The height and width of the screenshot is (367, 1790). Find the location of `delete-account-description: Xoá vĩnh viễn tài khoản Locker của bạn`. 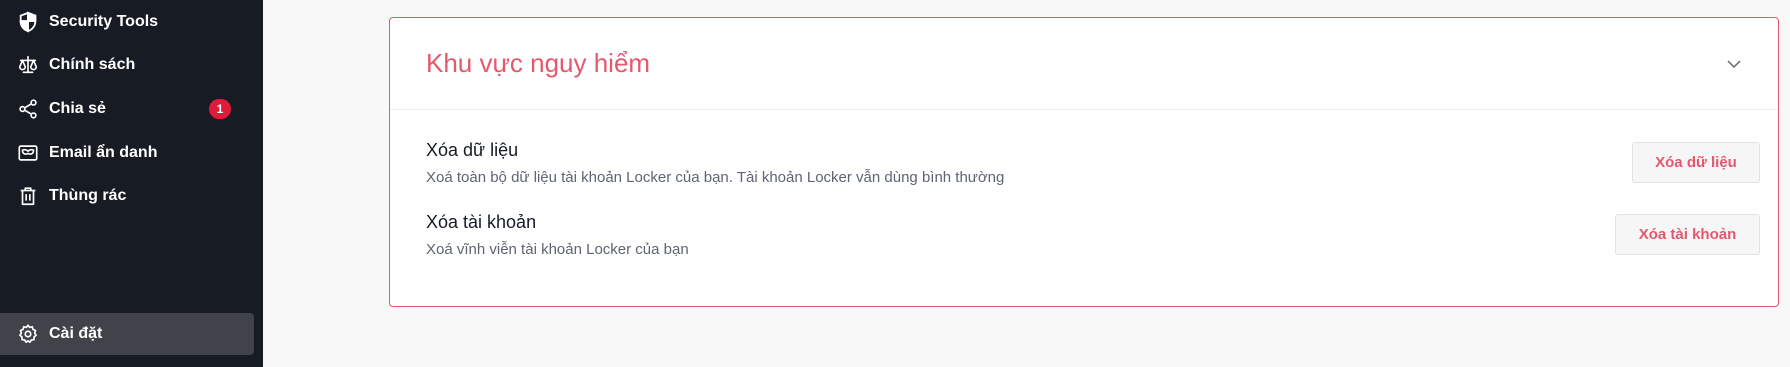

delete-account-description: Xoá vĩnh viễn tài khoản Locker của bạn is located at coordinates (557, 249).